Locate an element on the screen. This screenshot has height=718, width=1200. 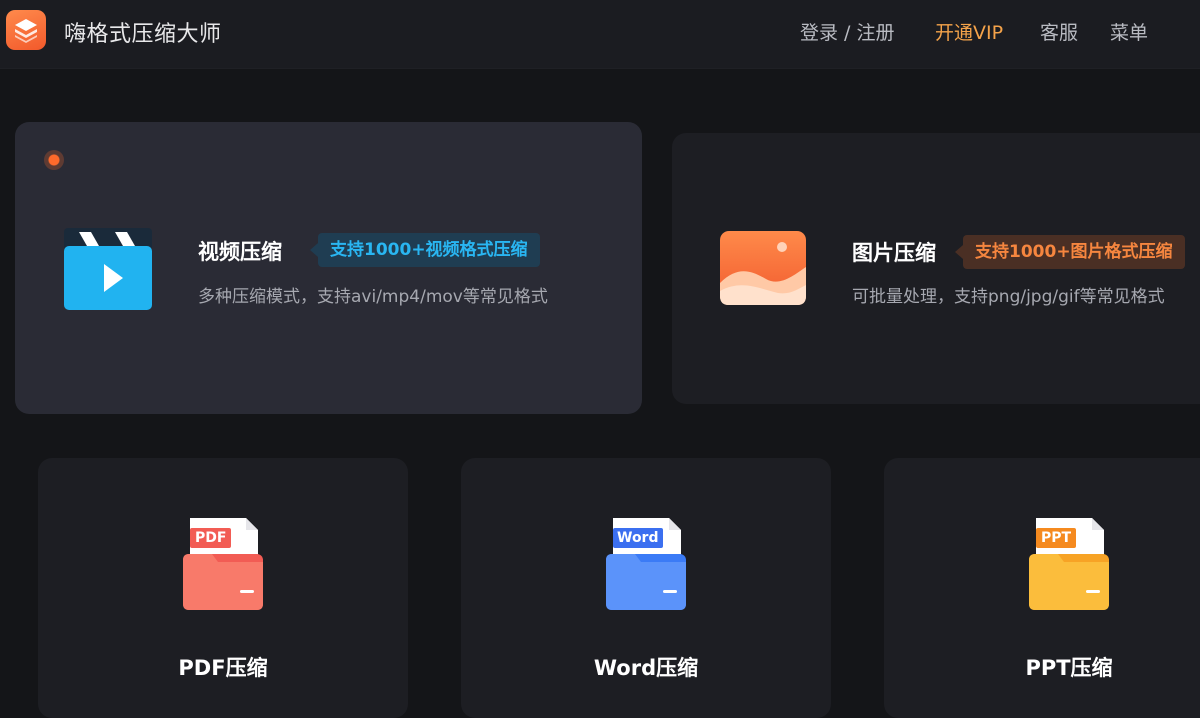
word-compress-label: Word压缩 is located at coordinates (646, 668).